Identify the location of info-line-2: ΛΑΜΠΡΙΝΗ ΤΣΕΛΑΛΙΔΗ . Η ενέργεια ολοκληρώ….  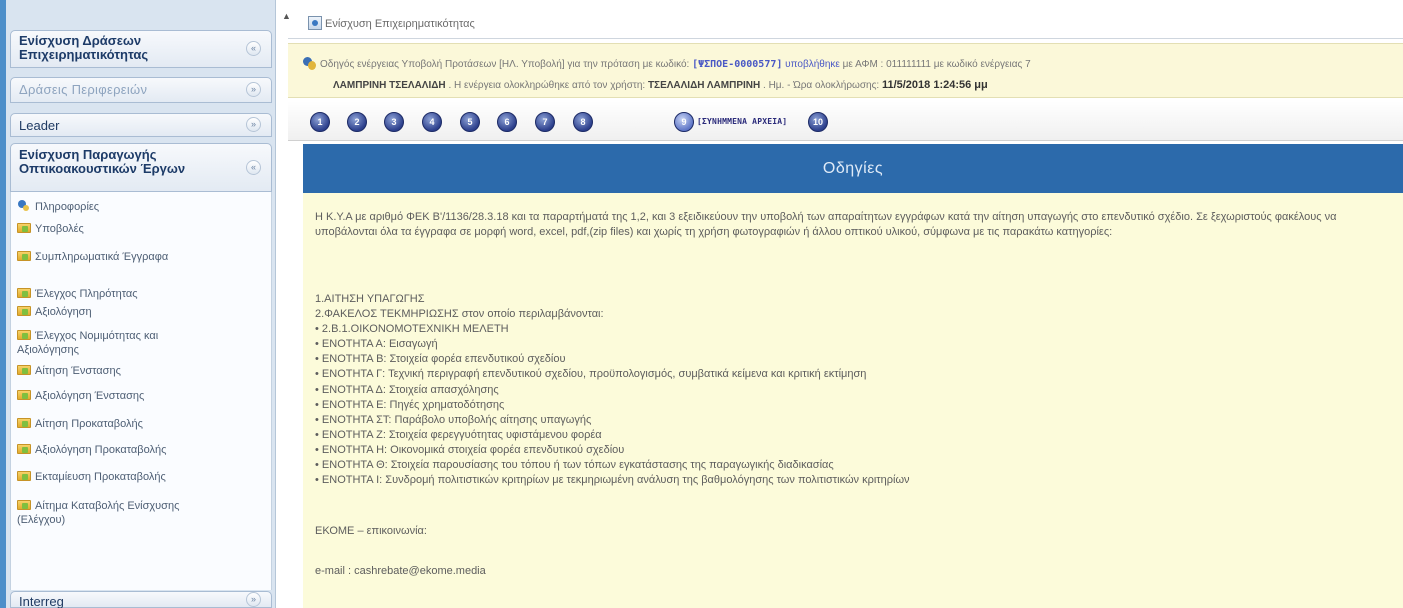
(660, 85).